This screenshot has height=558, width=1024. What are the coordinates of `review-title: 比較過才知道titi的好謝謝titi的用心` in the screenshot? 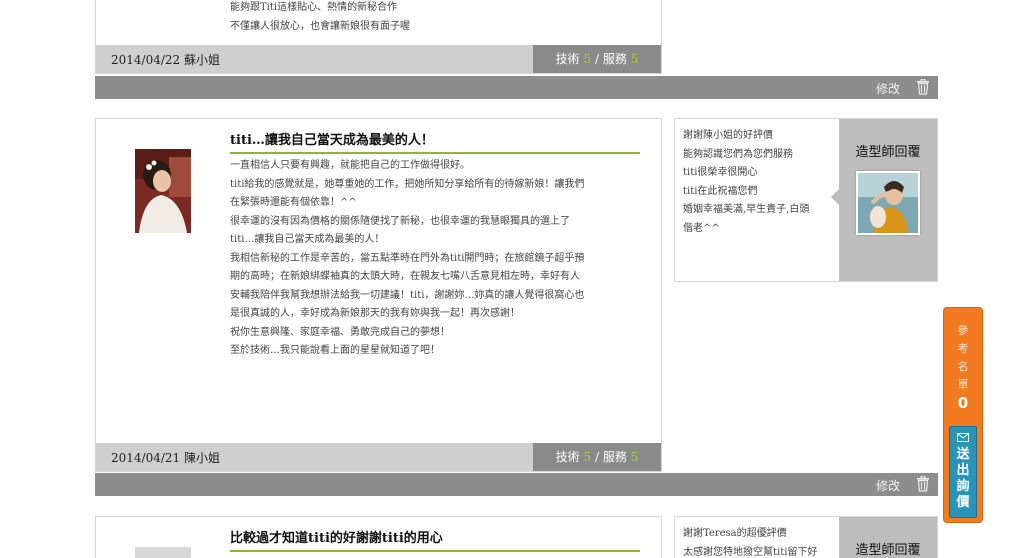 It's located at (336, 538).